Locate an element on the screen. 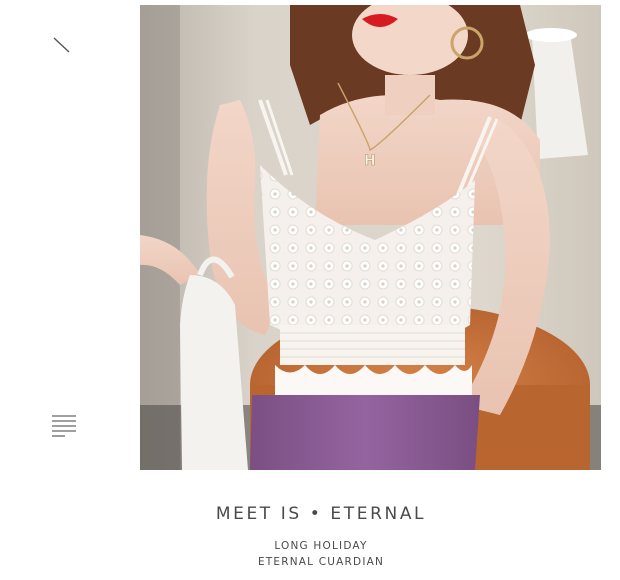  caption-line-1: LONG HOLIDAY is located at coordinates (321, 546).